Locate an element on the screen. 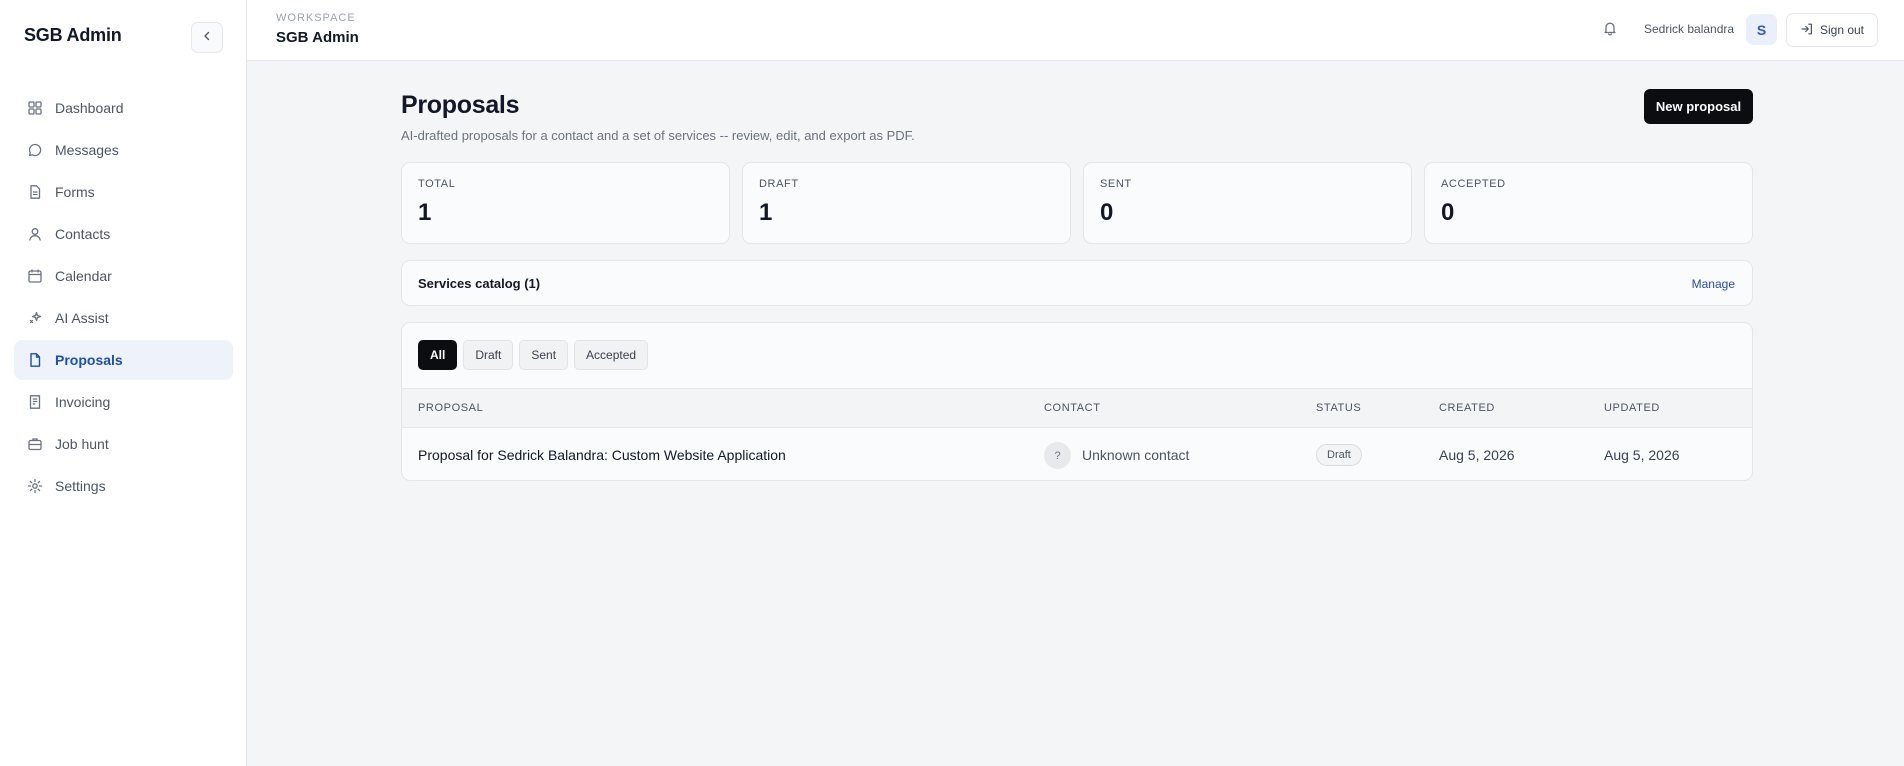 This screenshot has height=766, width=1904. sidebar-item-forms: Forms is located at coordinates (123, 192).